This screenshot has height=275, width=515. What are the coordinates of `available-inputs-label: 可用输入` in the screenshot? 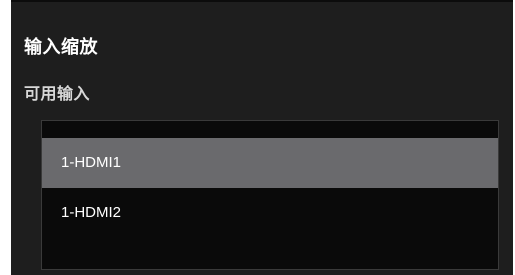 It's located at (57, 93).